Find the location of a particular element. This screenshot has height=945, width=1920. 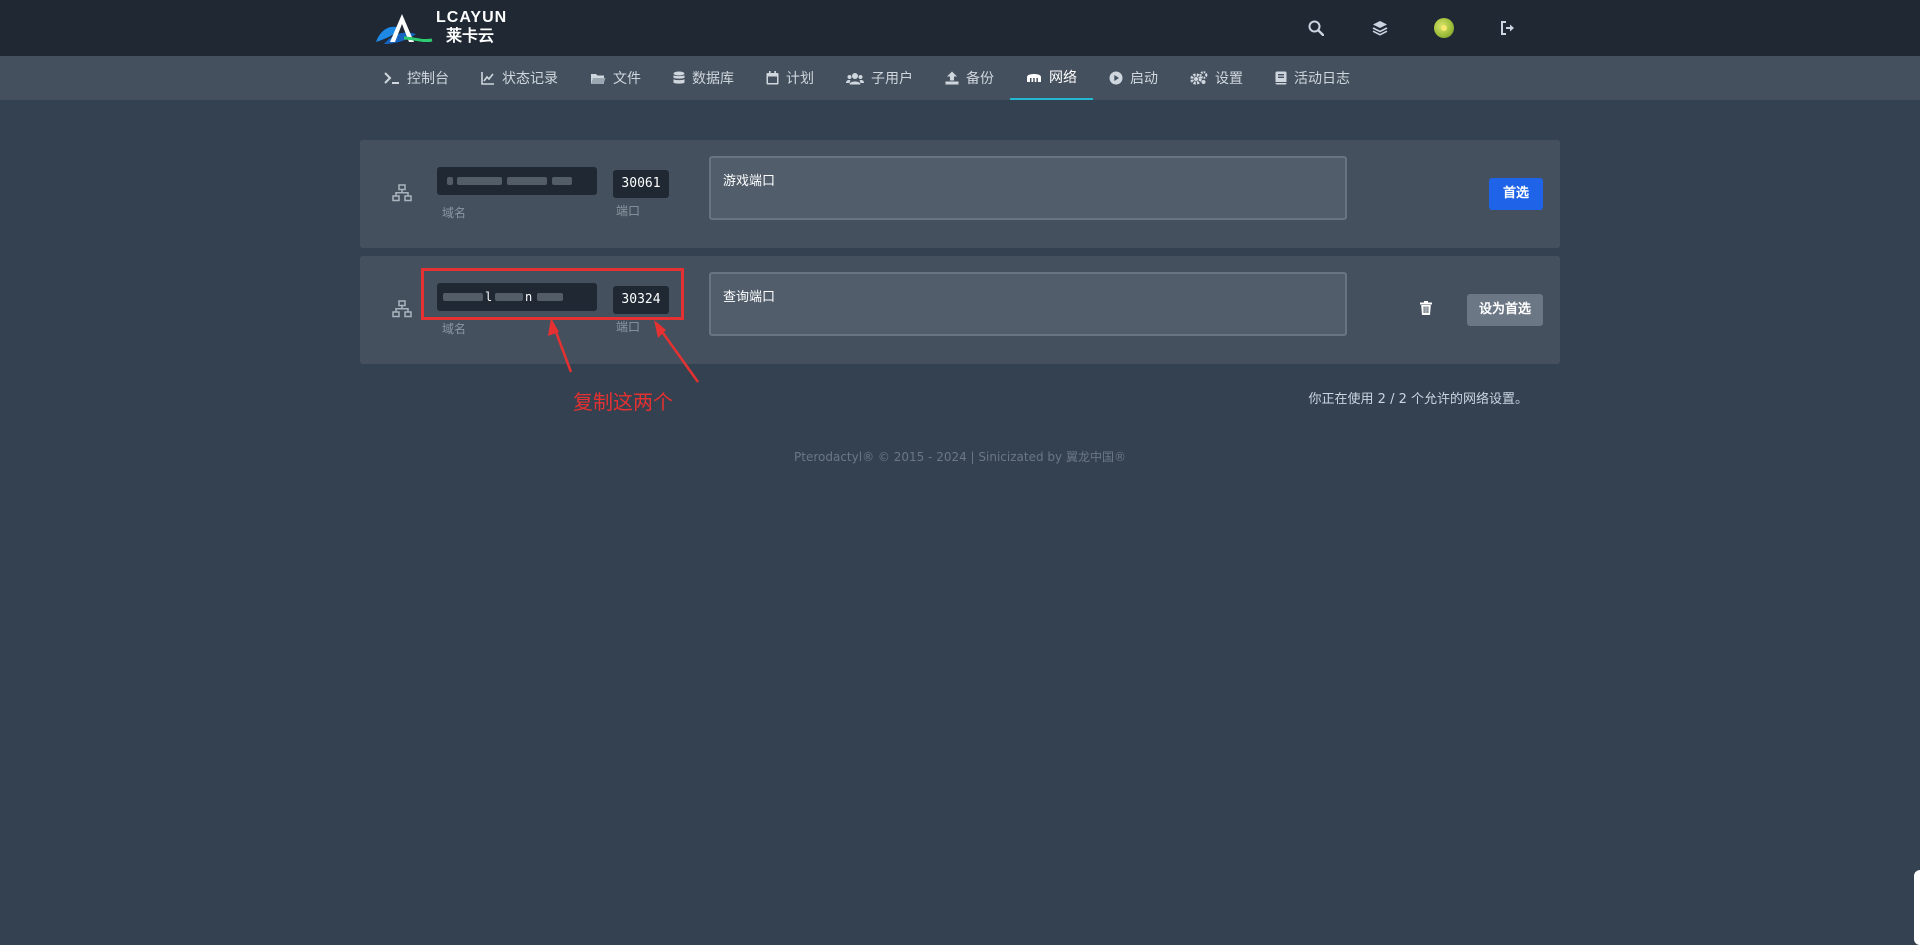

trash-icon is located at coordinates (1426, 309).